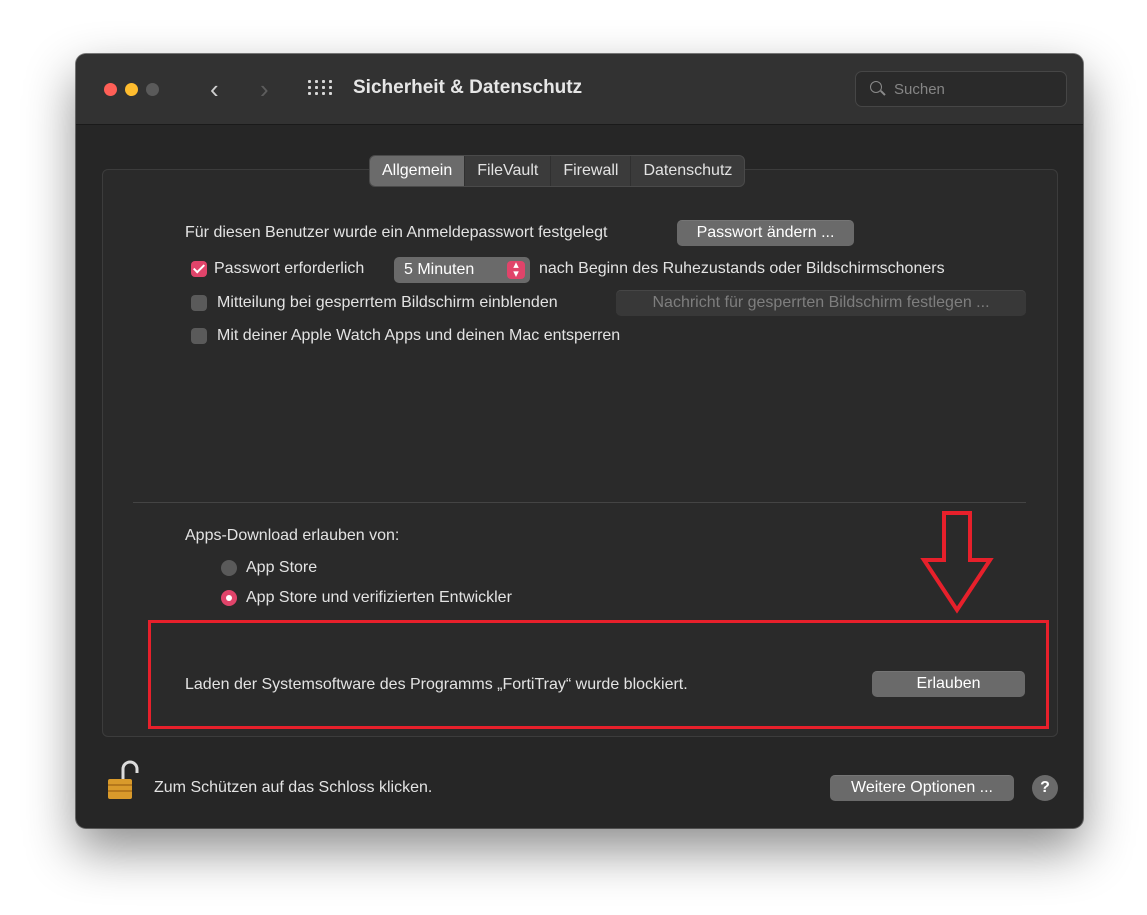  What do you see at coordinates (948, 684) in the screenshot?
I see `allow-button: Erlauben` at bounding box center [948, 684].